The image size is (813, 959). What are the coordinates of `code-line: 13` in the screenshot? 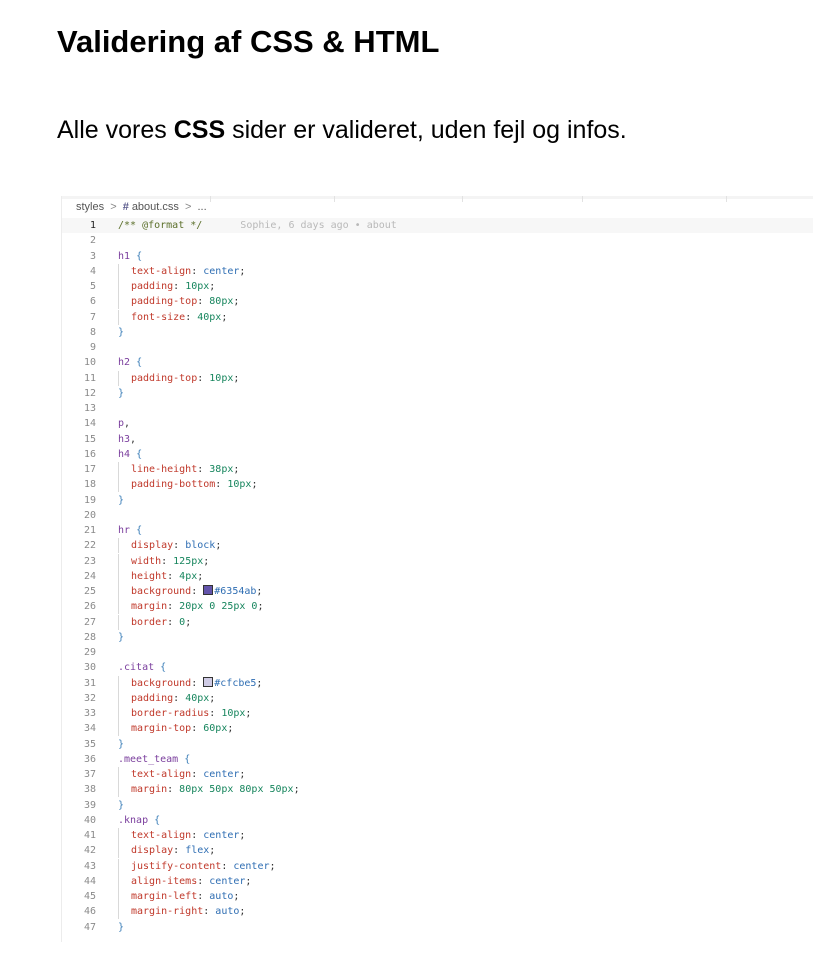 It's located at (437, 408).